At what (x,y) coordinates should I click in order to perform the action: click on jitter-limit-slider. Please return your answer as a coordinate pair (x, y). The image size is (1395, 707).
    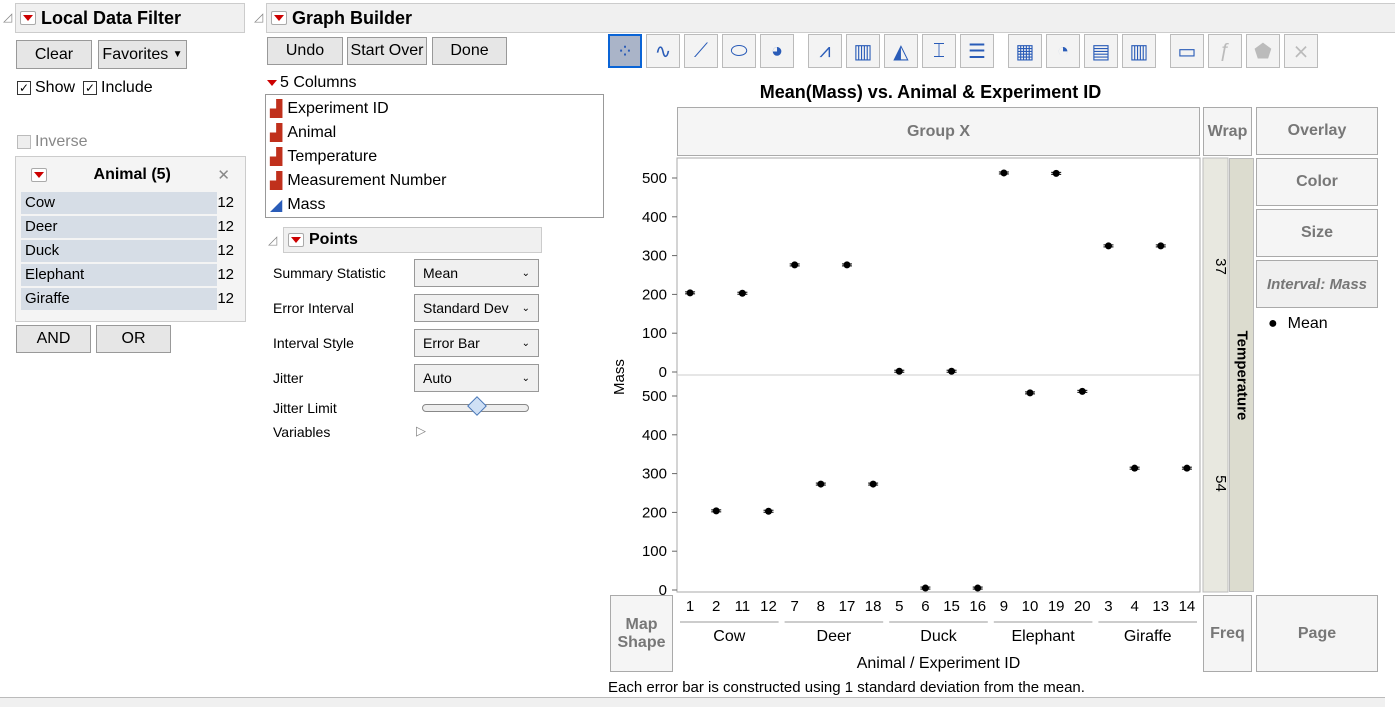
    Looking at the image, I should click on (475, 406).